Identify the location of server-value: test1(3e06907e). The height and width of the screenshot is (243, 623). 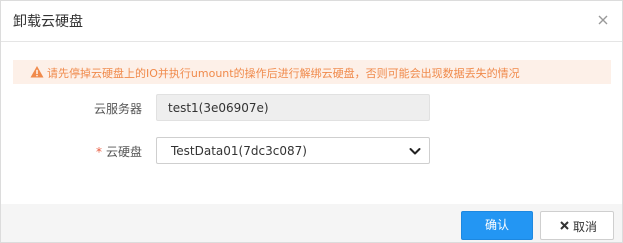
(218, 108).